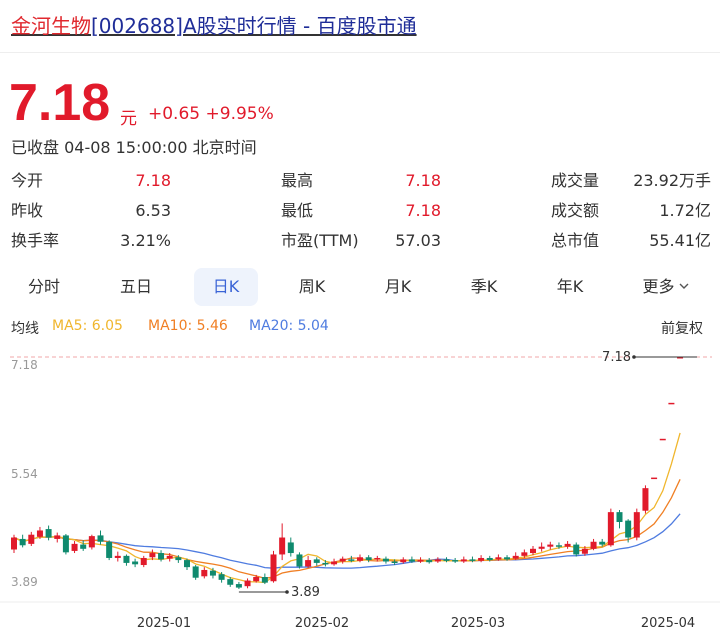 The width and height of the screenshot is (720, 636). What do you see at coordinates (478, 623) in the screenshot?
I see `x-tick-label: 2025-03` at bounding box center [478, 623].